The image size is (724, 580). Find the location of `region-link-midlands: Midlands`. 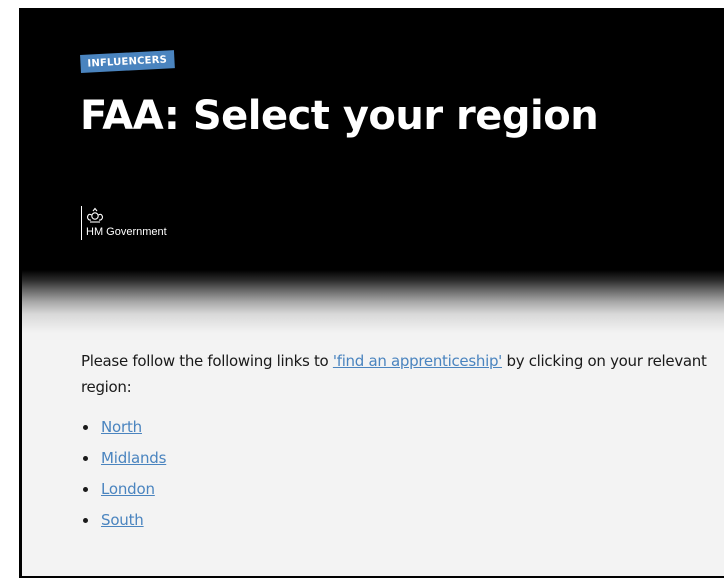

region-link-midlands: Midlands is located at coordinates (133, 458).